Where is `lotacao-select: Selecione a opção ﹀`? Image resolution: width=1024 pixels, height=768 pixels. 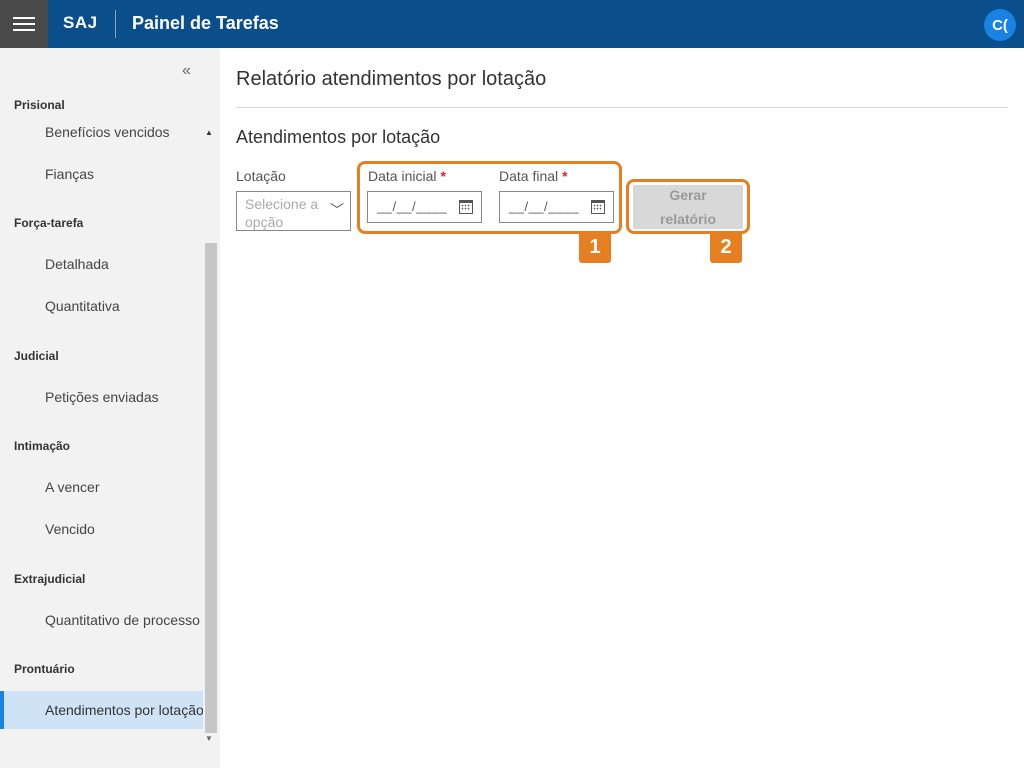 lotacao-select: Selecione a opção ﹀ is located at coordinates (293, 211).